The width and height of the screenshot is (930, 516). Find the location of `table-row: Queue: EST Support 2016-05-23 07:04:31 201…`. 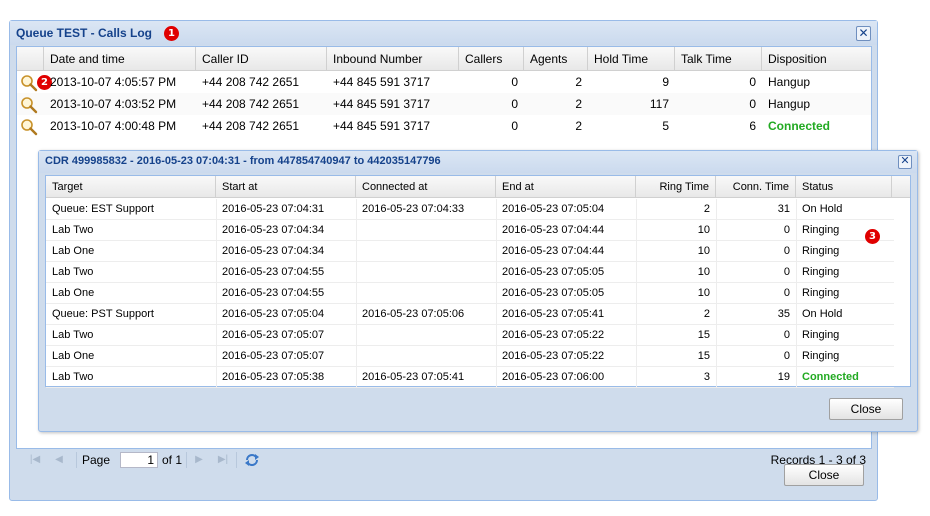

table-row: Queue: EST Support 2016-05-23 07:04:31 201… is located at coordinates (470, 209).